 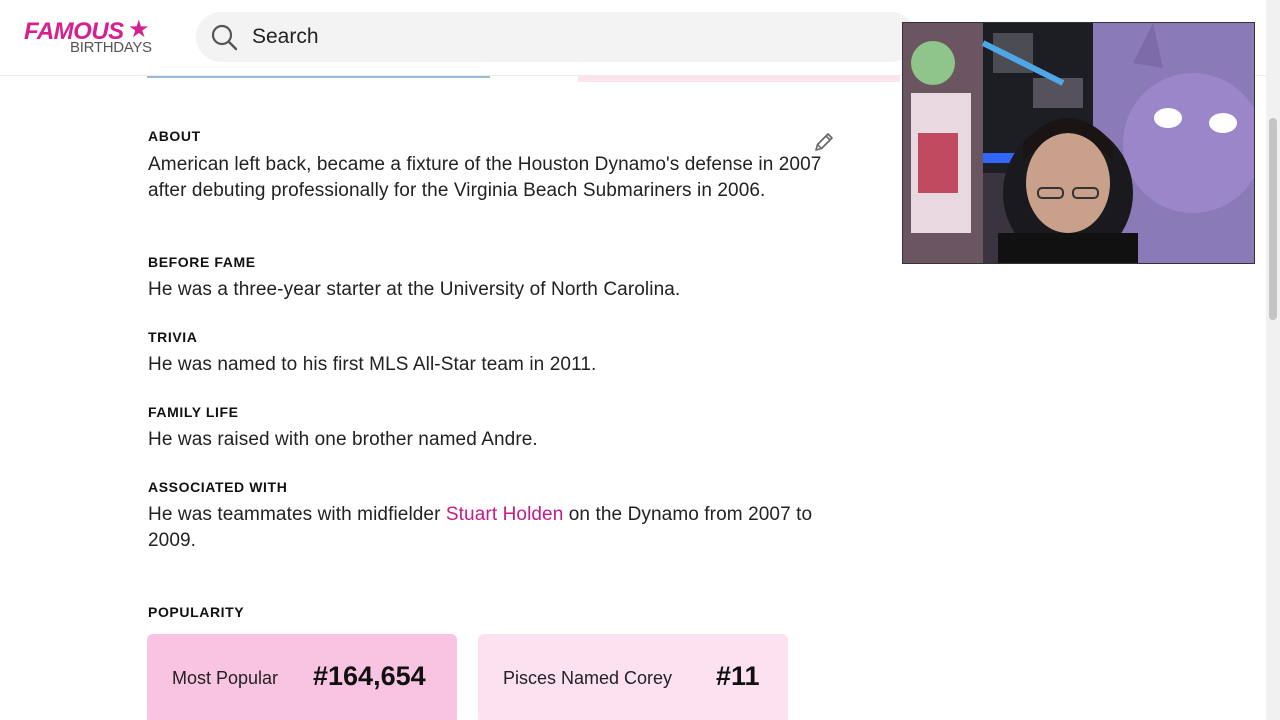 I want to click on edit-pencil-icon, so click(x=824, y=142).